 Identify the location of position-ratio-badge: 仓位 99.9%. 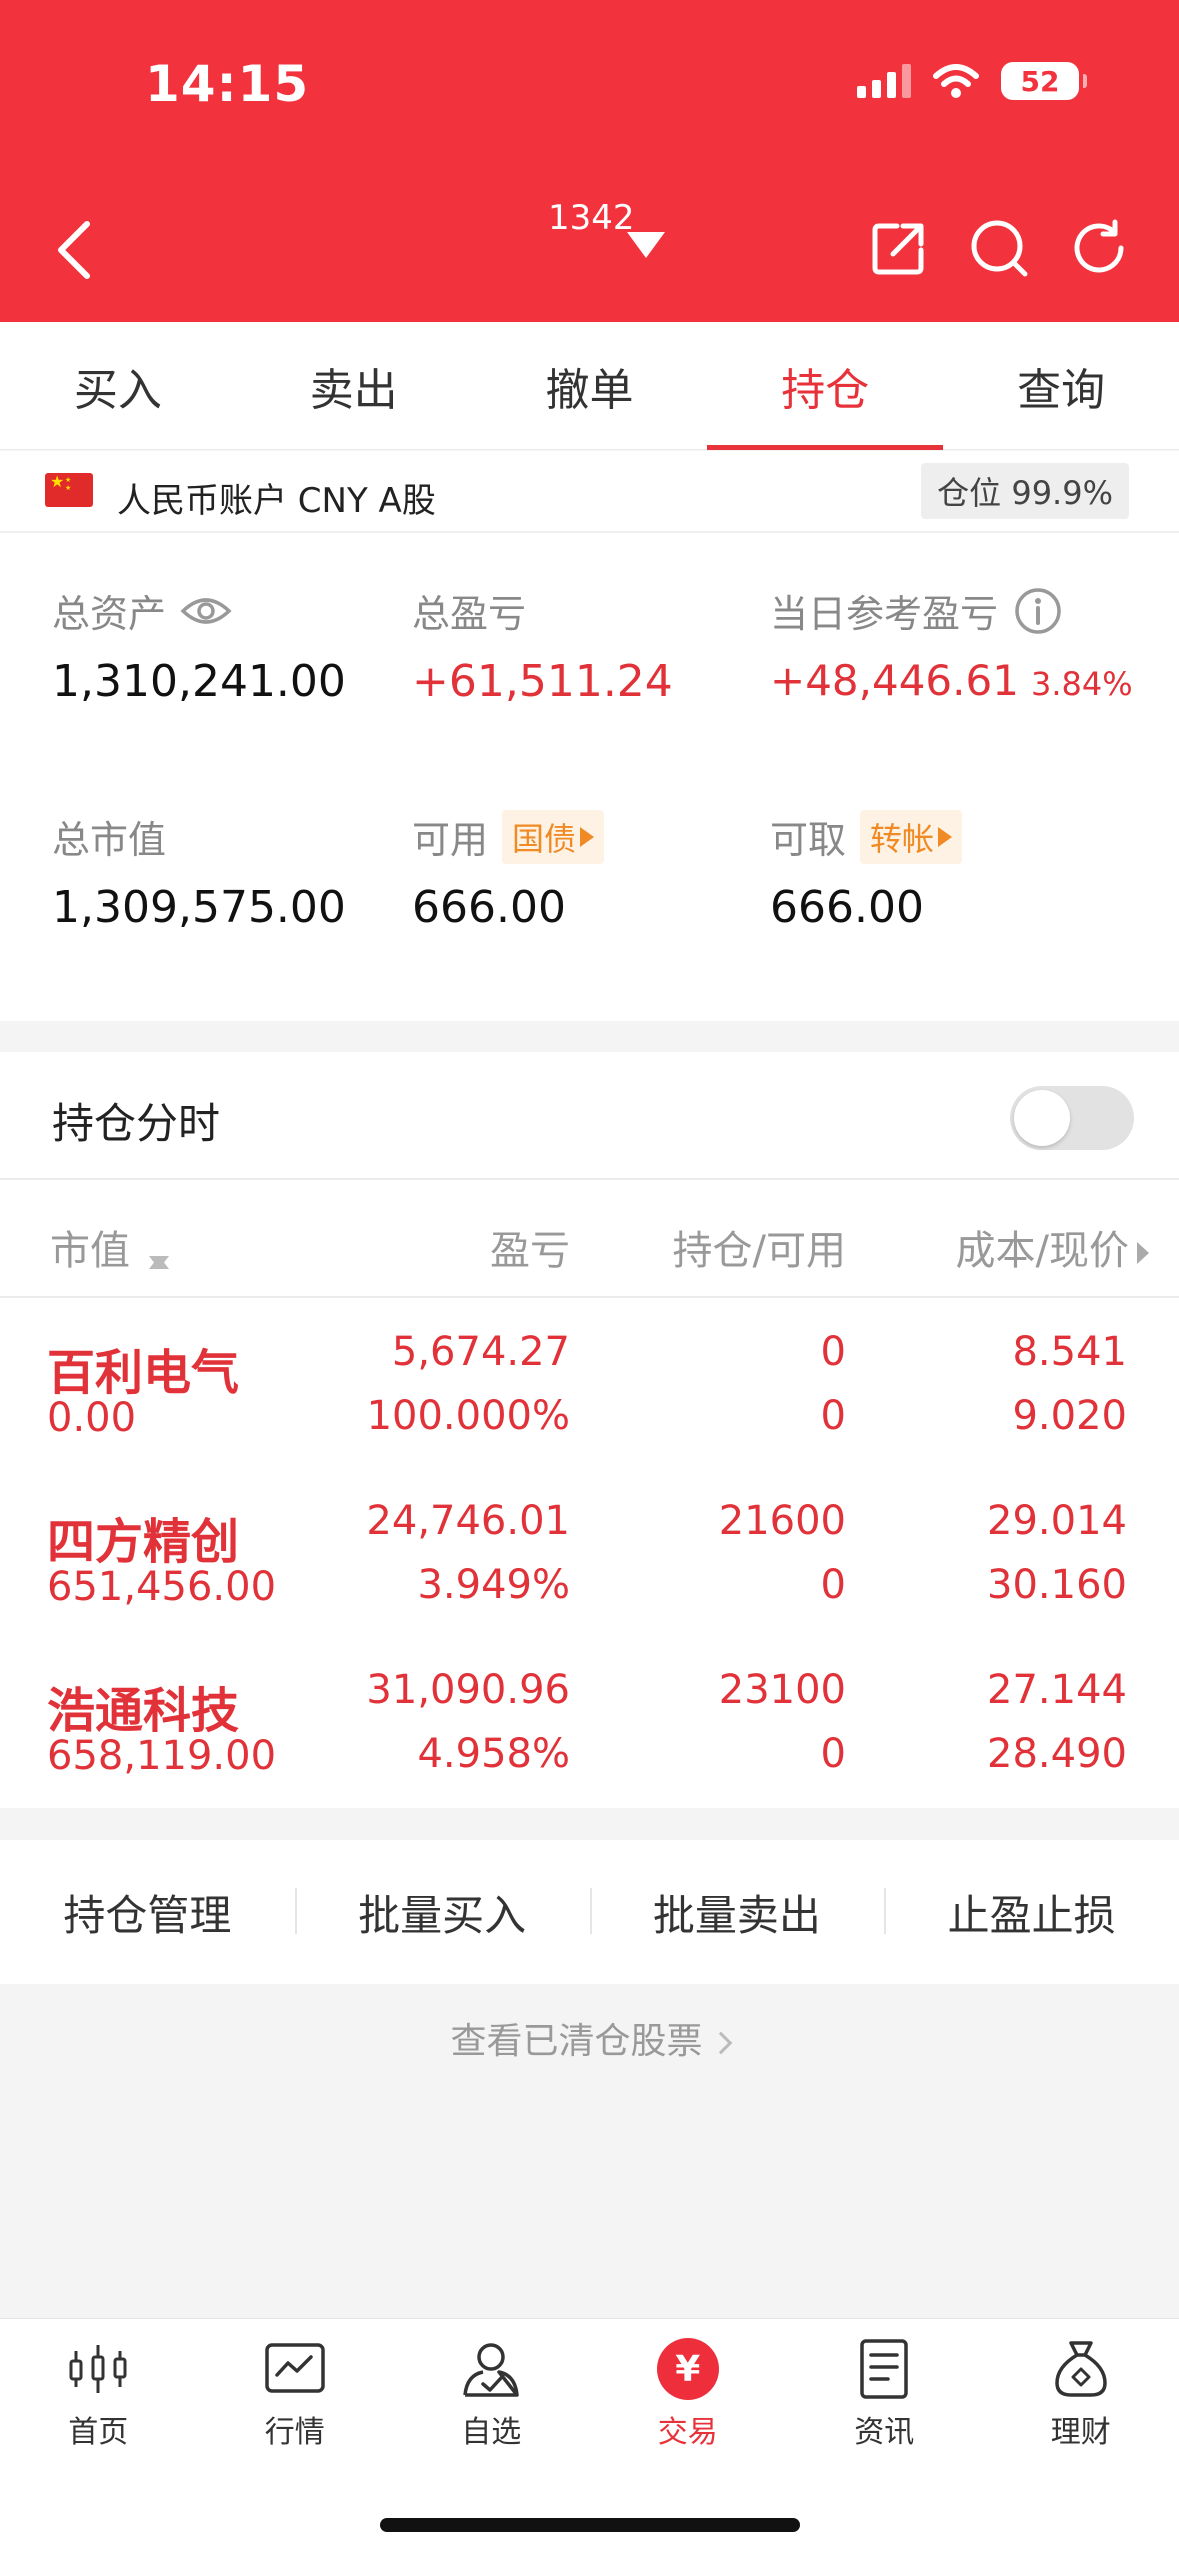
(1025, 491).